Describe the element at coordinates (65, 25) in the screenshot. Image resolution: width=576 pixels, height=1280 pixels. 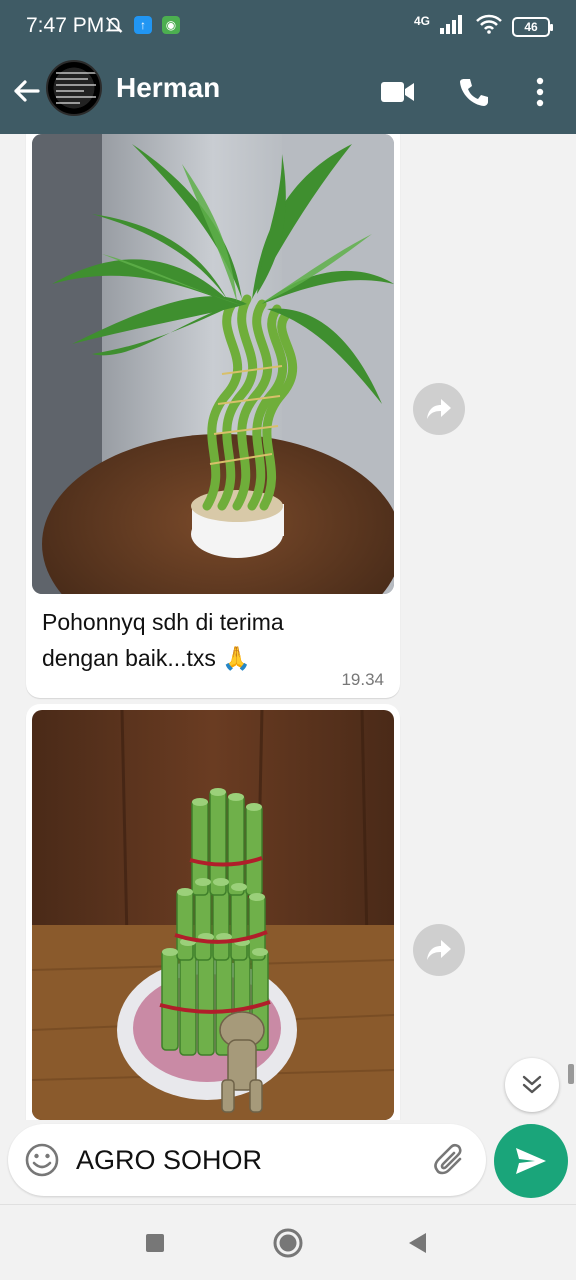
I see `status-time: 7:47 PM` at that location.